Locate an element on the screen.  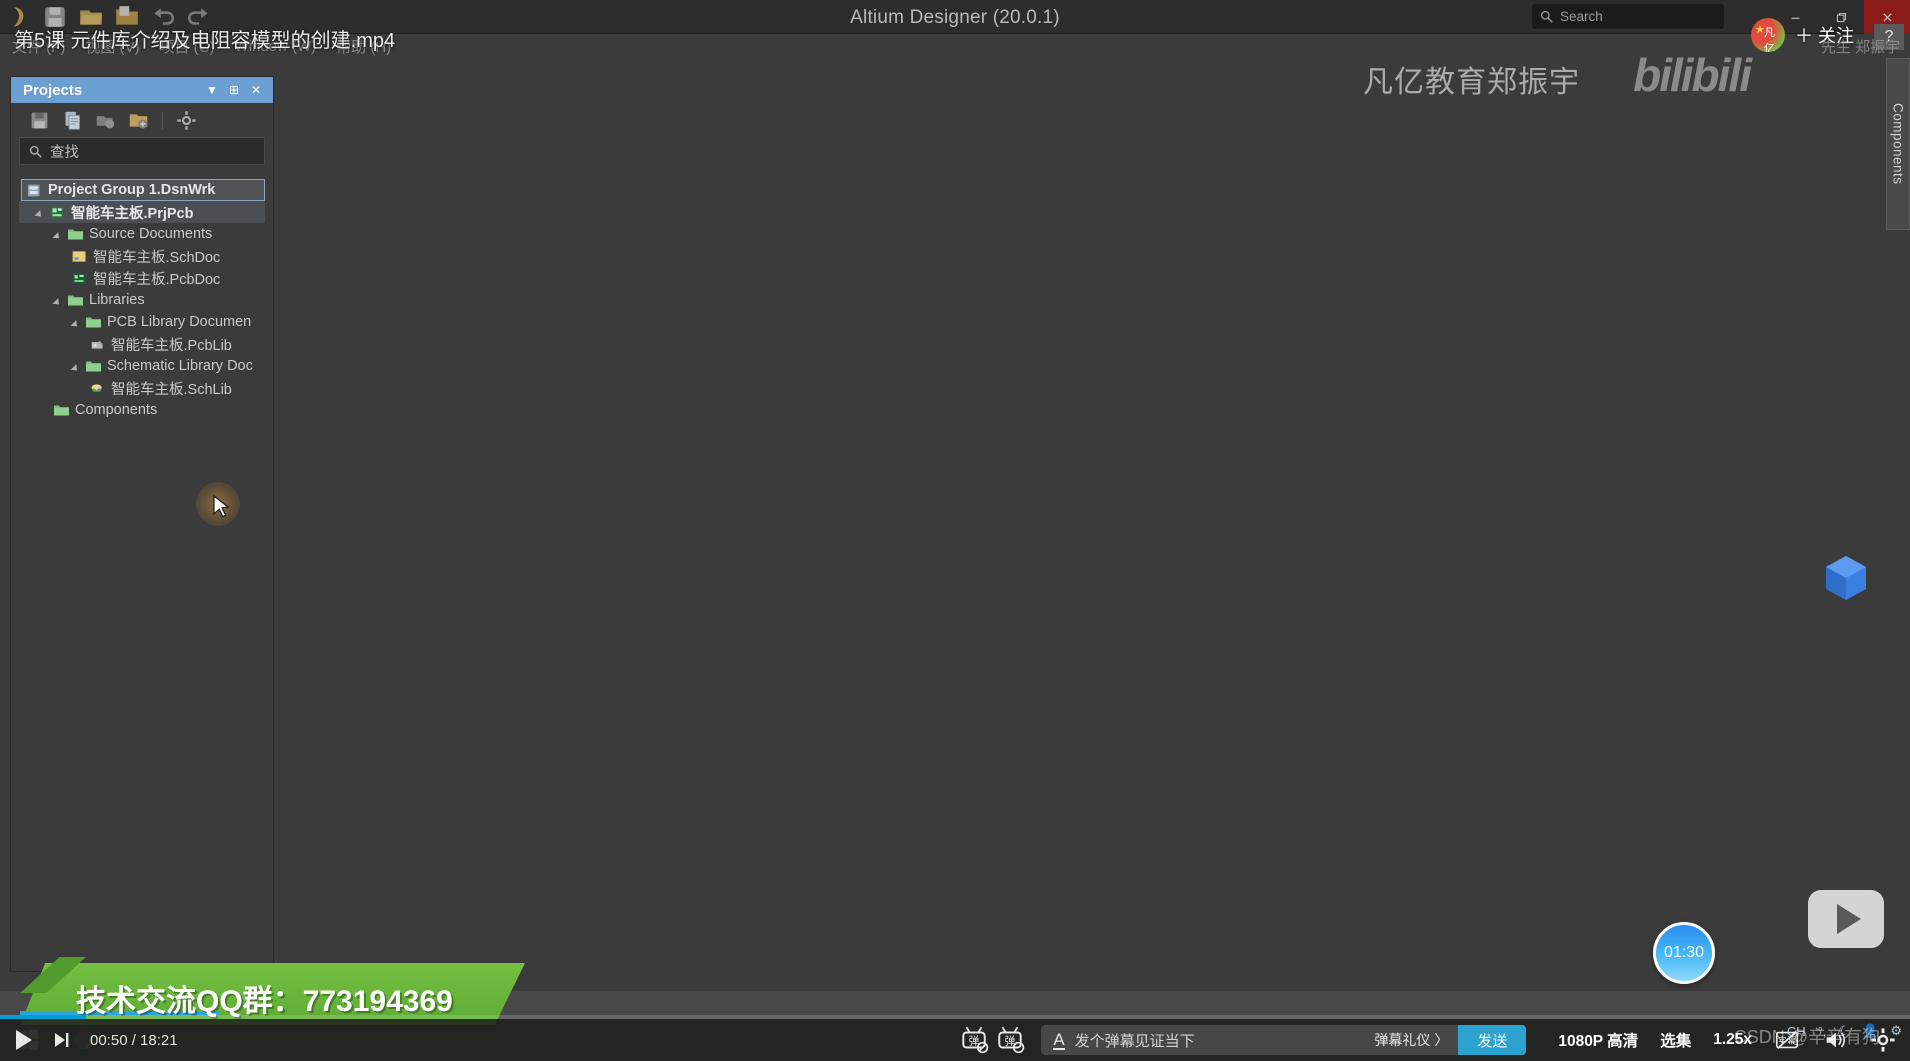
workspace-icon is located at coordinates (34, 190).